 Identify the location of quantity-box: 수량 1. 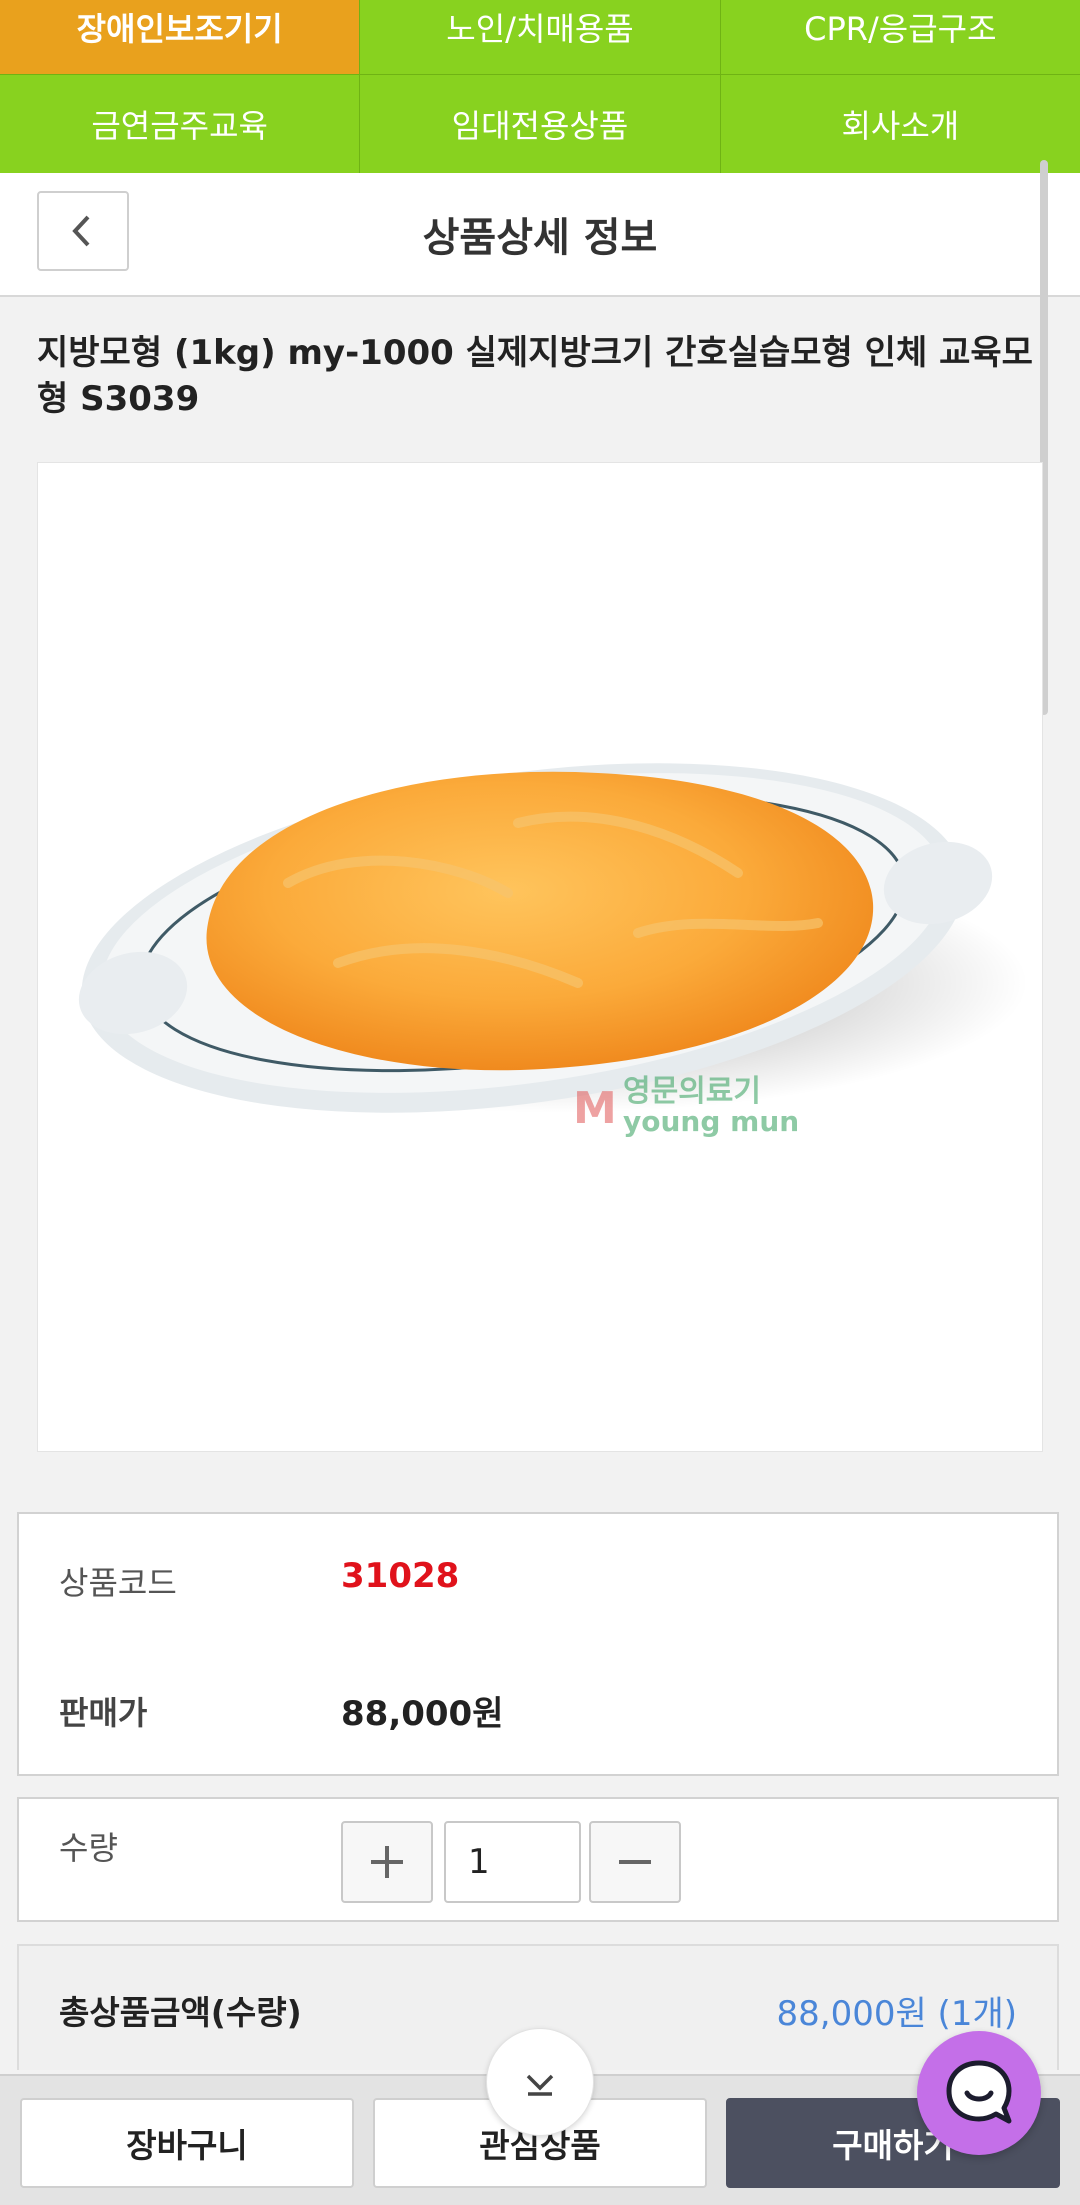
(538, 1859).